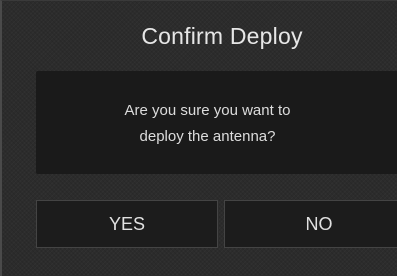 This screenshot has width=397, height=276. What do you see at coordinates (207, 136) in the screenshot?
I see `message-line-2: deploy the antenna?` at bounding box center [207, 136].